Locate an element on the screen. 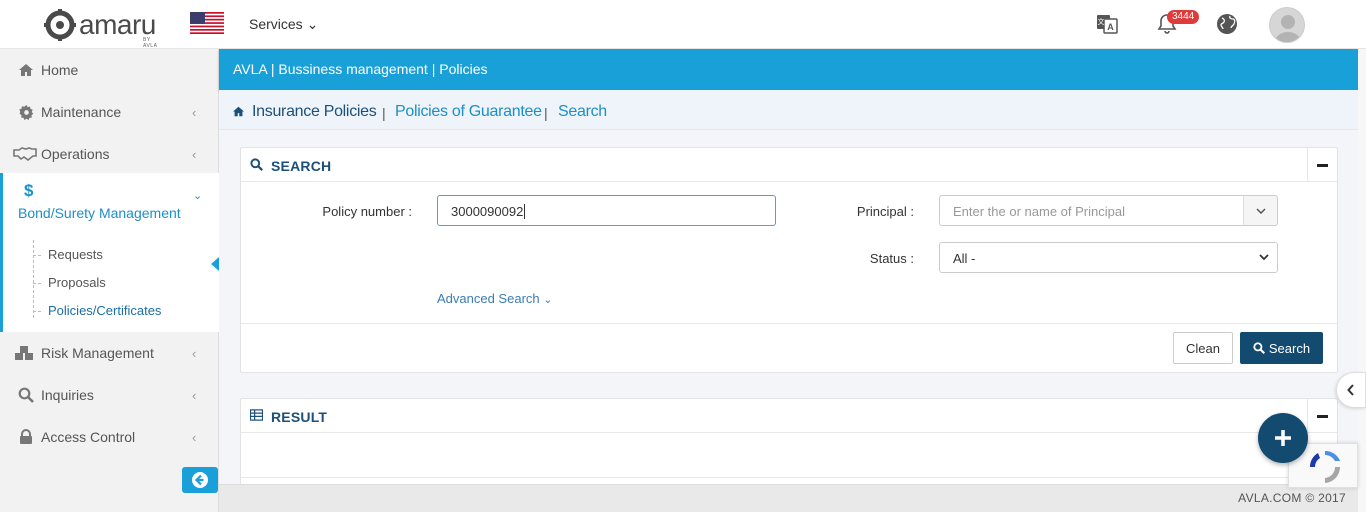  active-item-indicator is located at coordinates (215, 264).